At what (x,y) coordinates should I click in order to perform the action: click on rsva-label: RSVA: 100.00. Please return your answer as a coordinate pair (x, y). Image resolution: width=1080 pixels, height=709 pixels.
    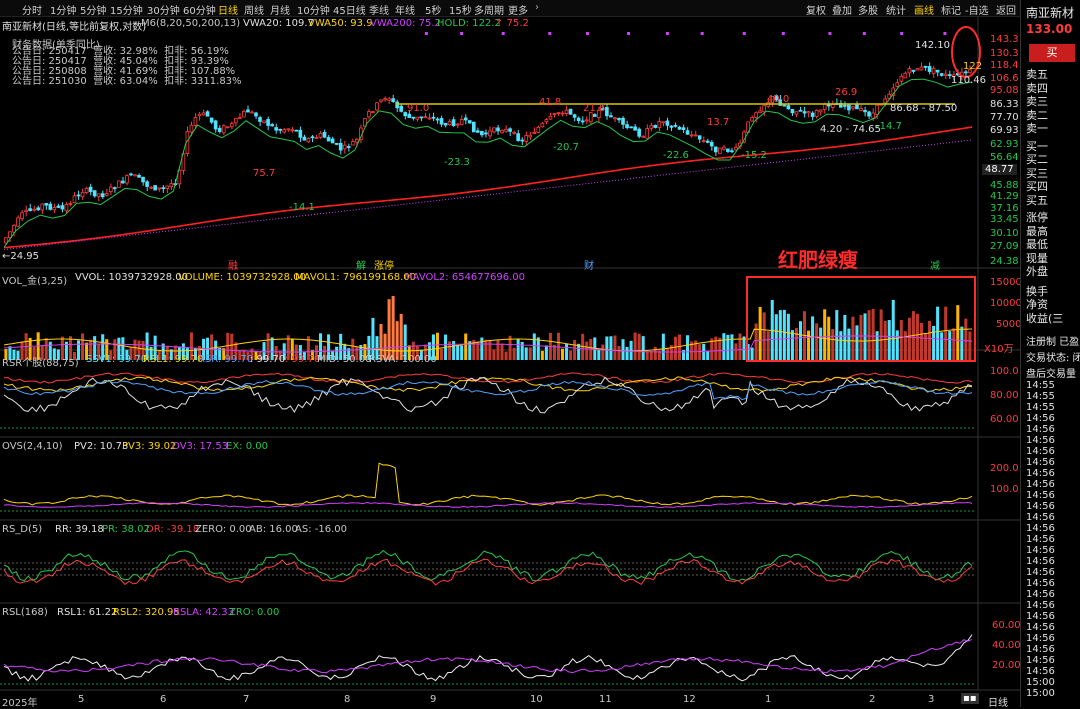
    Looking at the image, I should click on (403, 359).